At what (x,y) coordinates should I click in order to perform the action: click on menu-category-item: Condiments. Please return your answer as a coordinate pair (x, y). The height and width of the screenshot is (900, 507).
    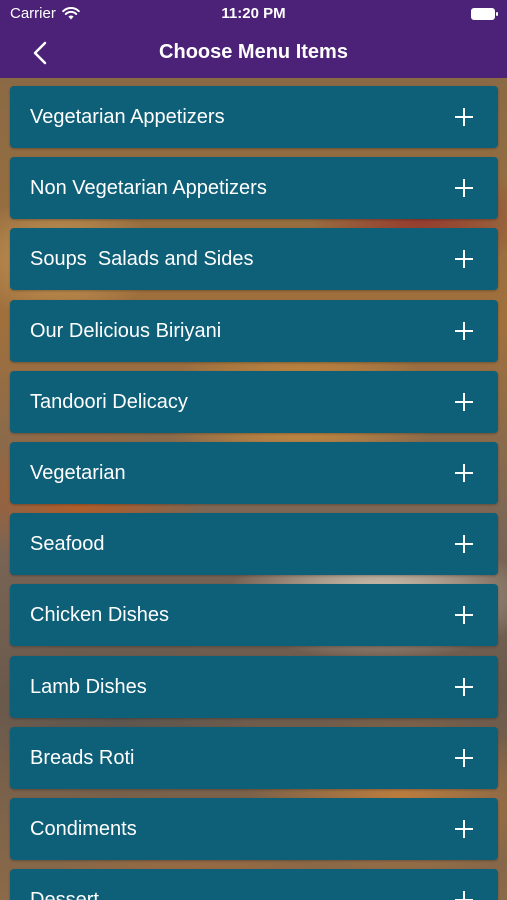
    Looking at the image, I should click on (254, 828).